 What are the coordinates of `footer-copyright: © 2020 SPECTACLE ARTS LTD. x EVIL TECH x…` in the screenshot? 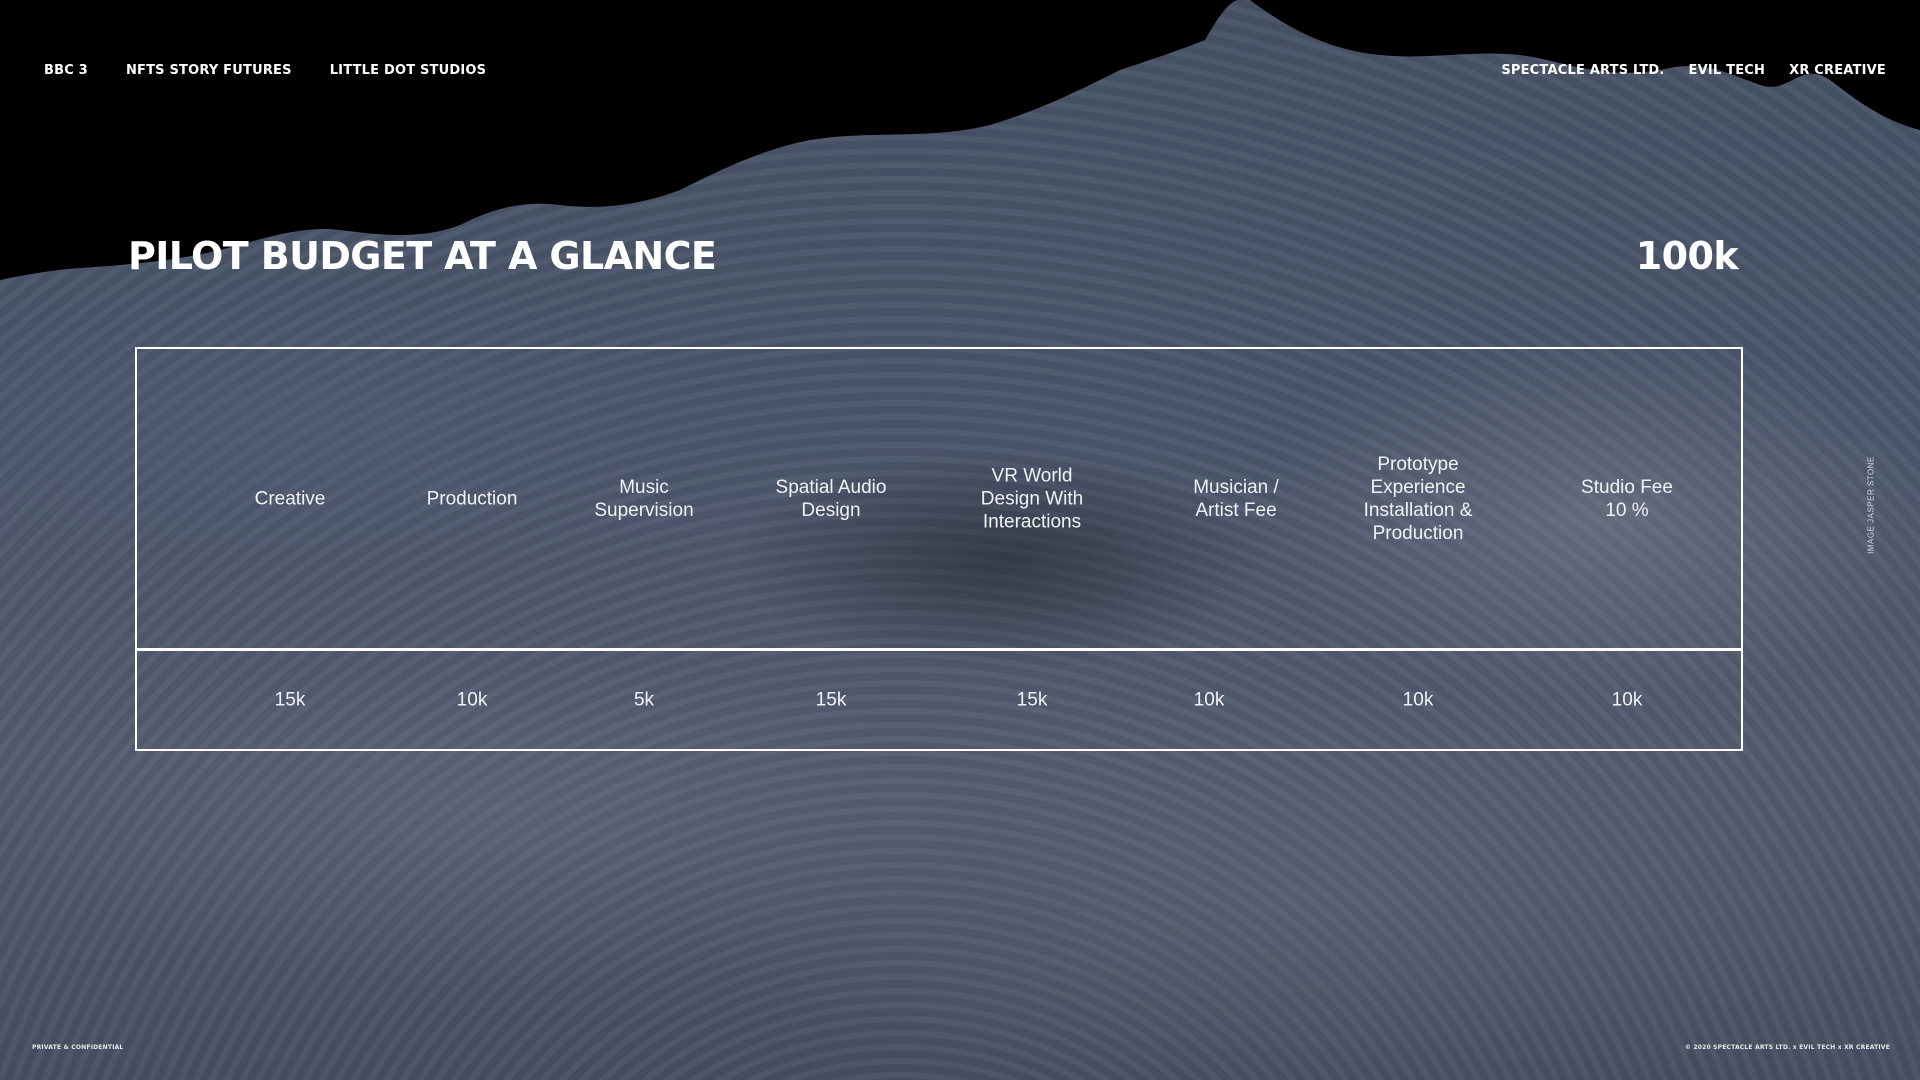 It's located at (1787, 1047).